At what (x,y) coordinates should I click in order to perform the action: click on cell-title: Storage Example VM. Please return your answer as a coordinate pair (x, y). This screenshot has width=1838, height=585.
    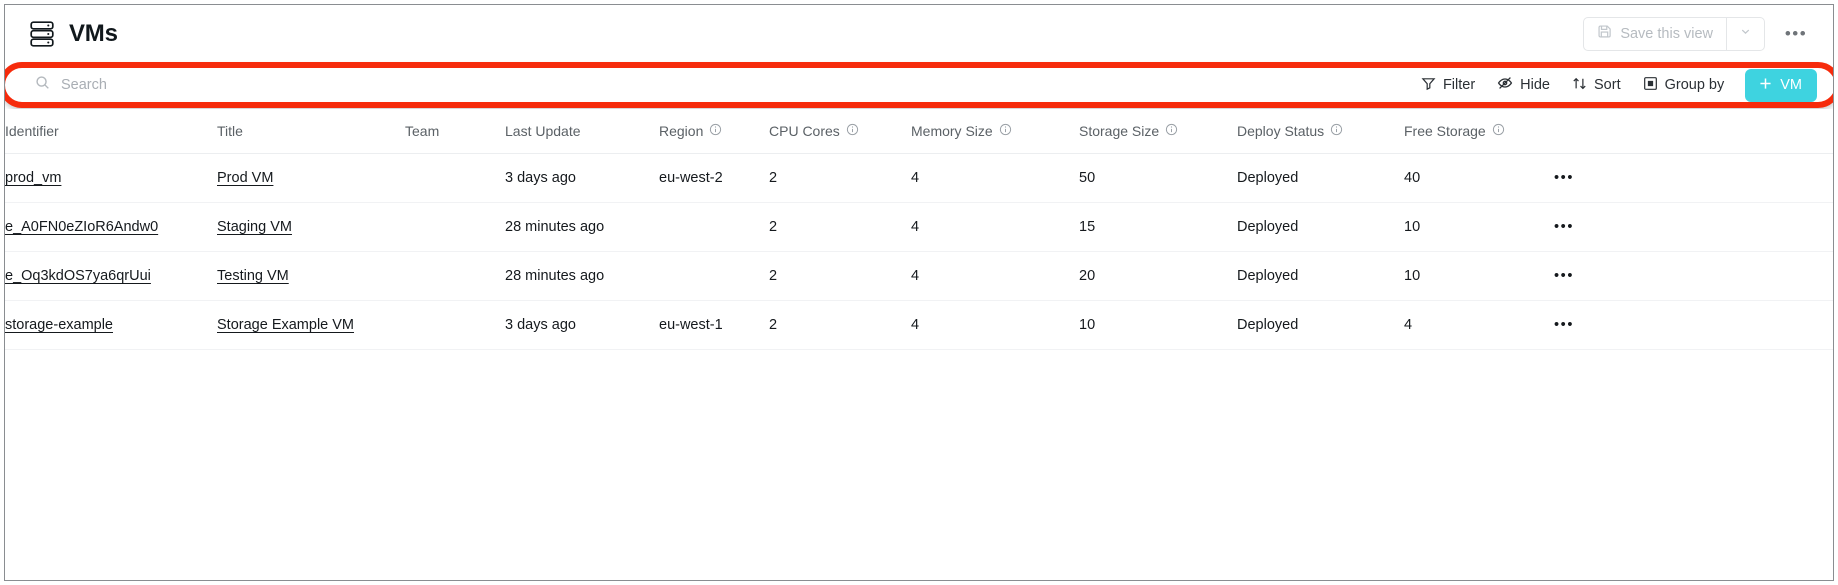
    Looking at the image, I should click on (311, 325).